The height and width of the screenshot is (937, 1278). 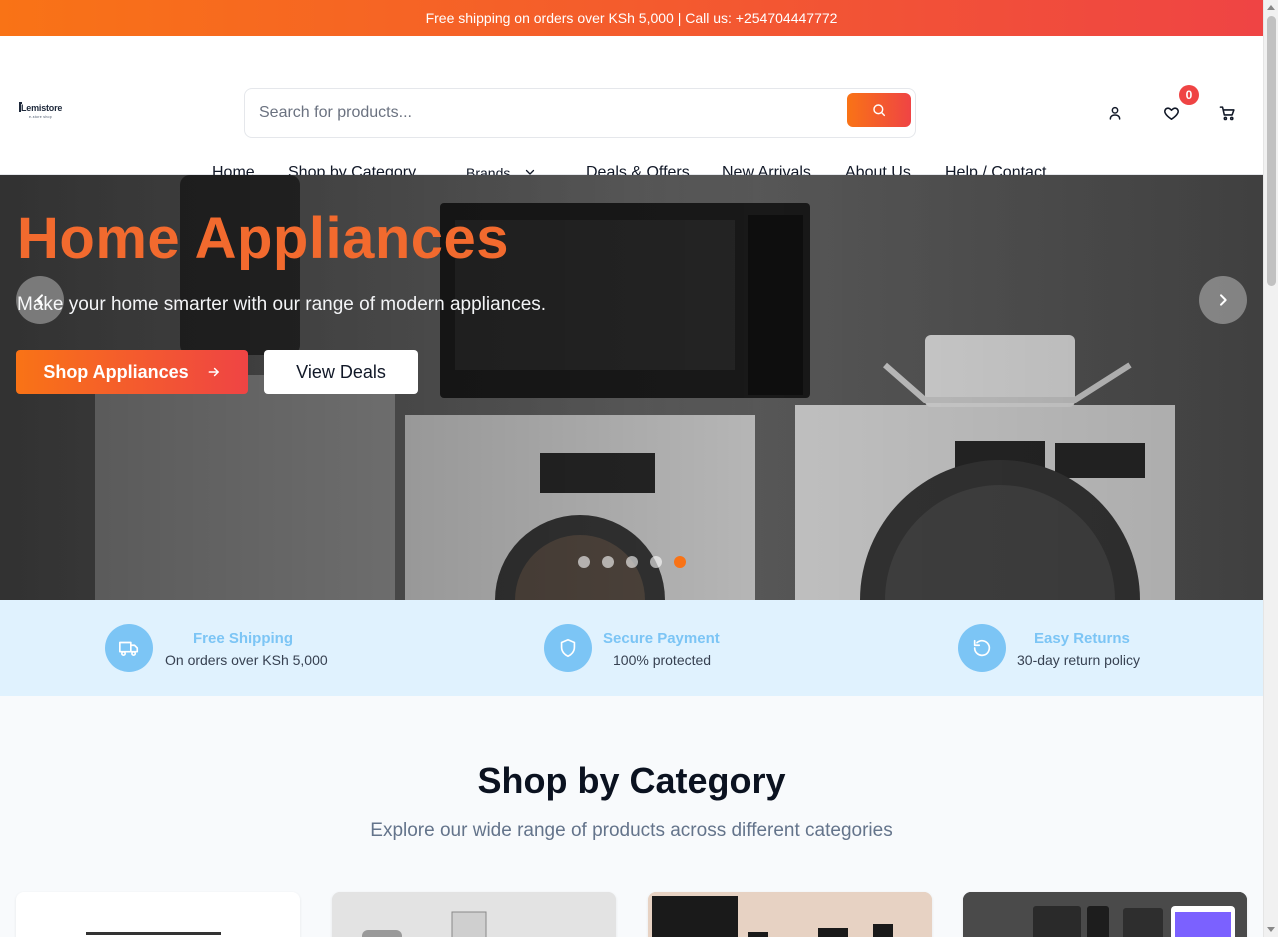 What do you see at coordinates (539, 113) in the screenshot?
I see `search-input` at bounding box center [539, 113].